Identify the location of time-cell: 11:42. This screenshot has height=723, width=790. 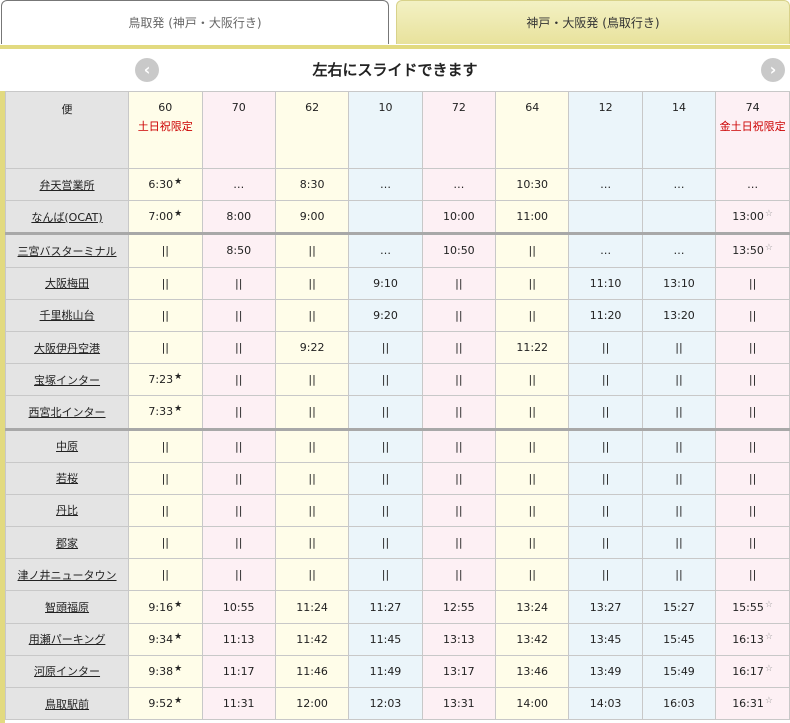
(312, 639).